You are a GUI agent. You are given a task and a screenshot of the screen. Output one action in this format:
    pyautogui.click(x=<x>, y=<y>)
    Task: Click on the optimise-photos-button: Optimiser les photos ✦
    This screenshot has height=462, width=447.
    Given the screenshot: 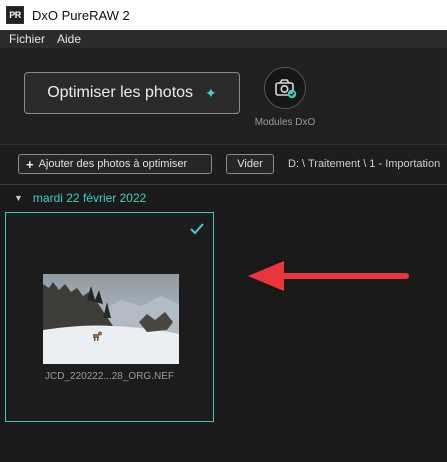 What is the action you would take?
    pyautogui.click(x=132, y=93)
    